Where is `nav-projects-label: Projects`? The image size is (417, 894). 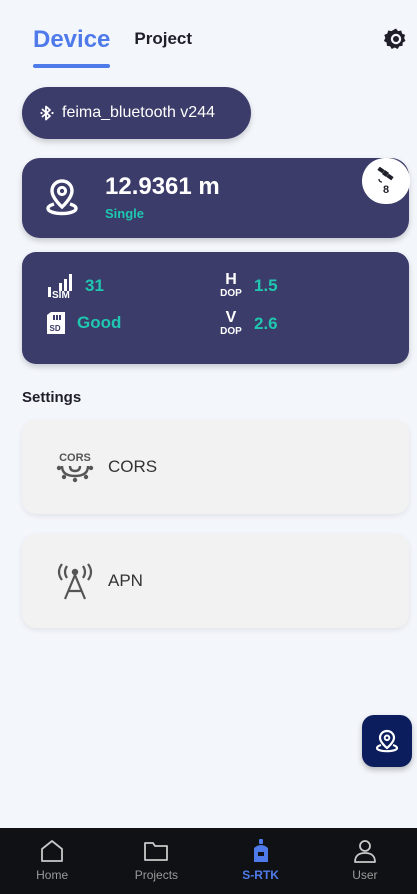
nav-projects-label: Projects is located at coordinates (156, 875).